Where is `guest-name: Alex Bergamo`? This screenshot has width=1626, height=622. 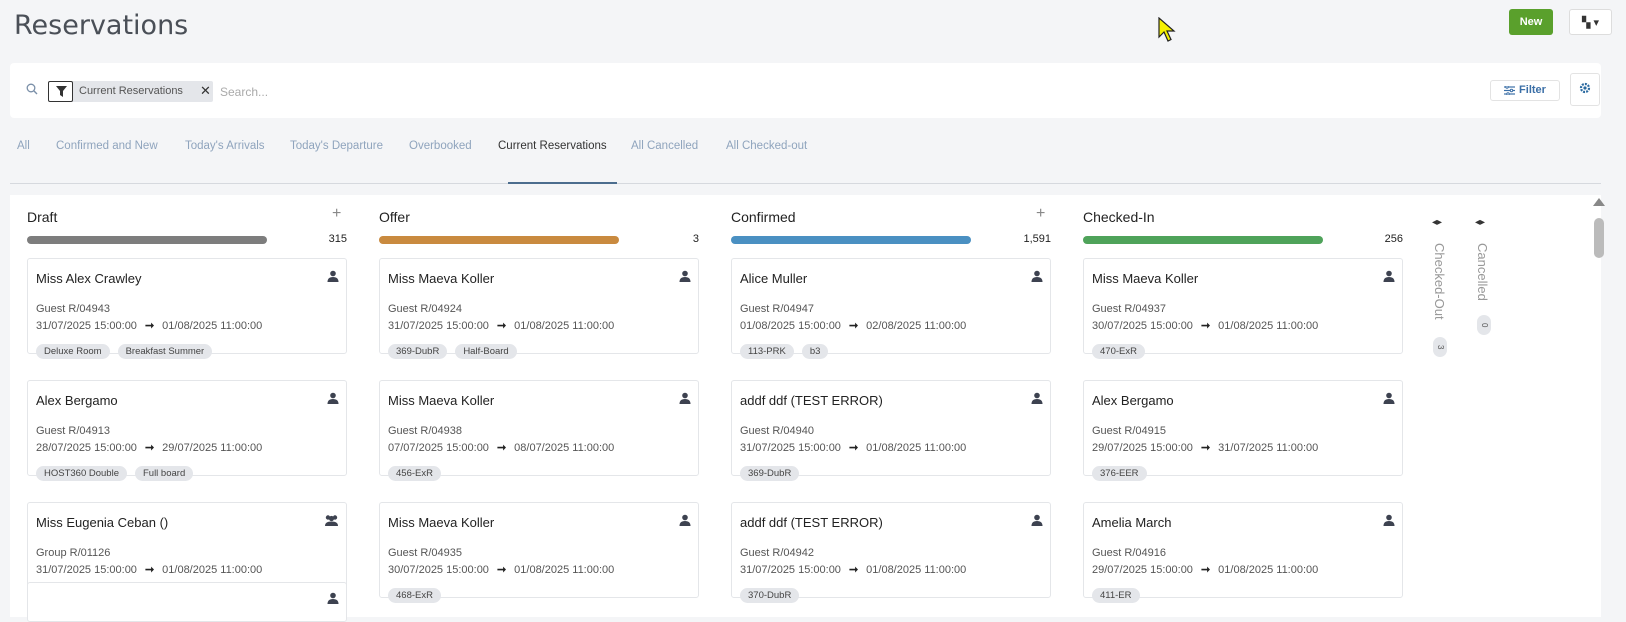
guest-name: Alex Bergamo is located at coordinates (1133, 400).